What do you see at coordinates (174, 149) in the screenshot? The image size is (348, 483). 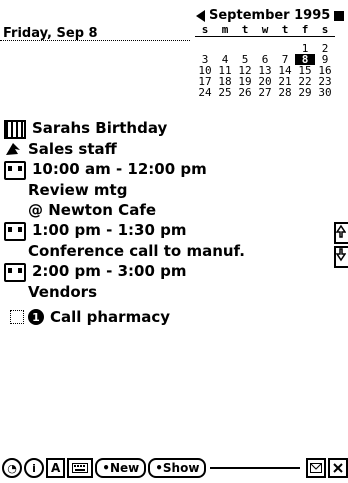 I see `agenda-item-staff: Sales staff` at bounding box center [174, 149].